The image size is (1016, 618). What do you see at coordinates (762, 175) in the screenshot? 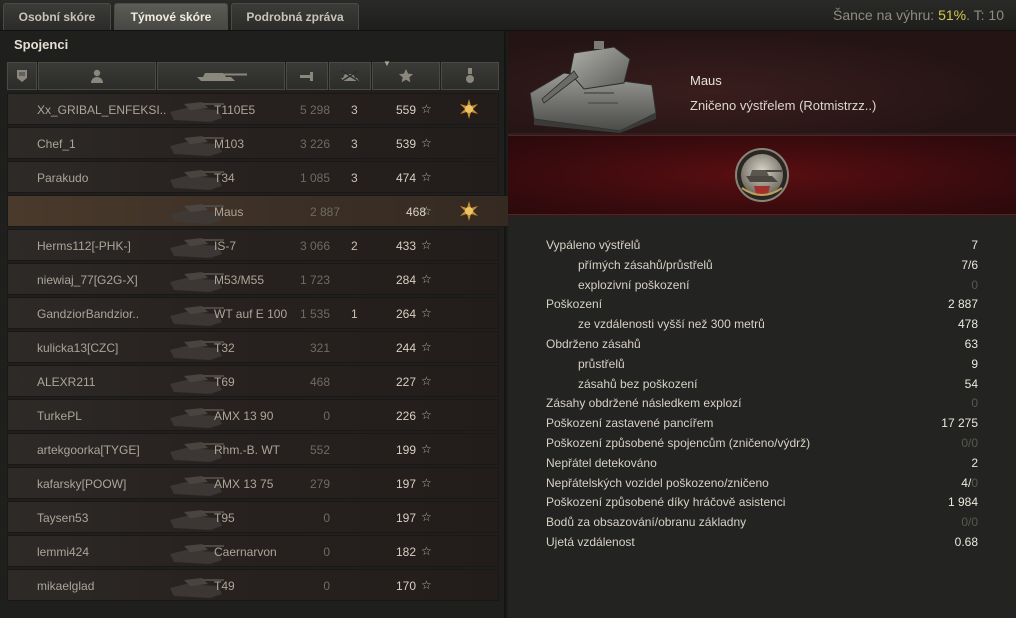
I see `achievement-medal-icon` at bounding box center [762, 175].